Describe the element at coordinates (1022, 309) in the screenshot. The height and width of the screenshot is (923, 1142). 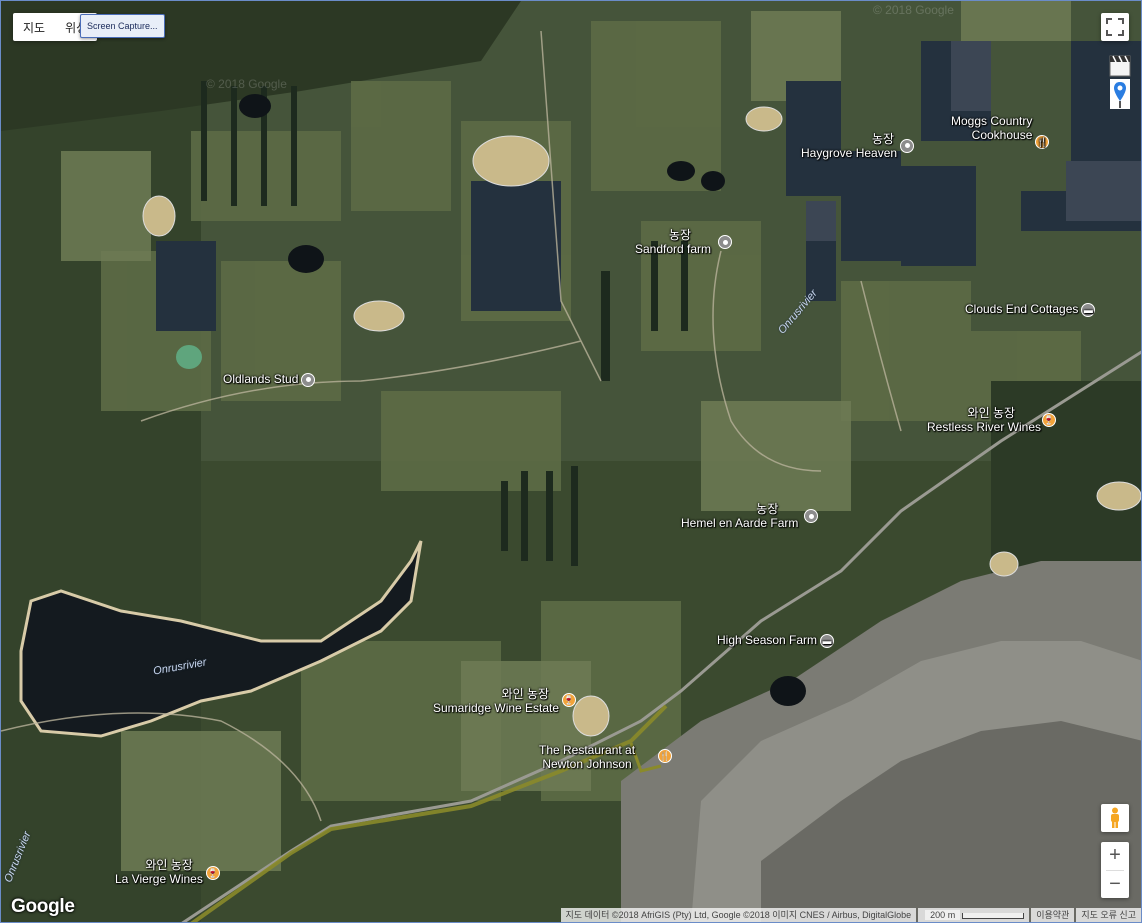
I see `place-name: Clouds End Cottages` at that location.